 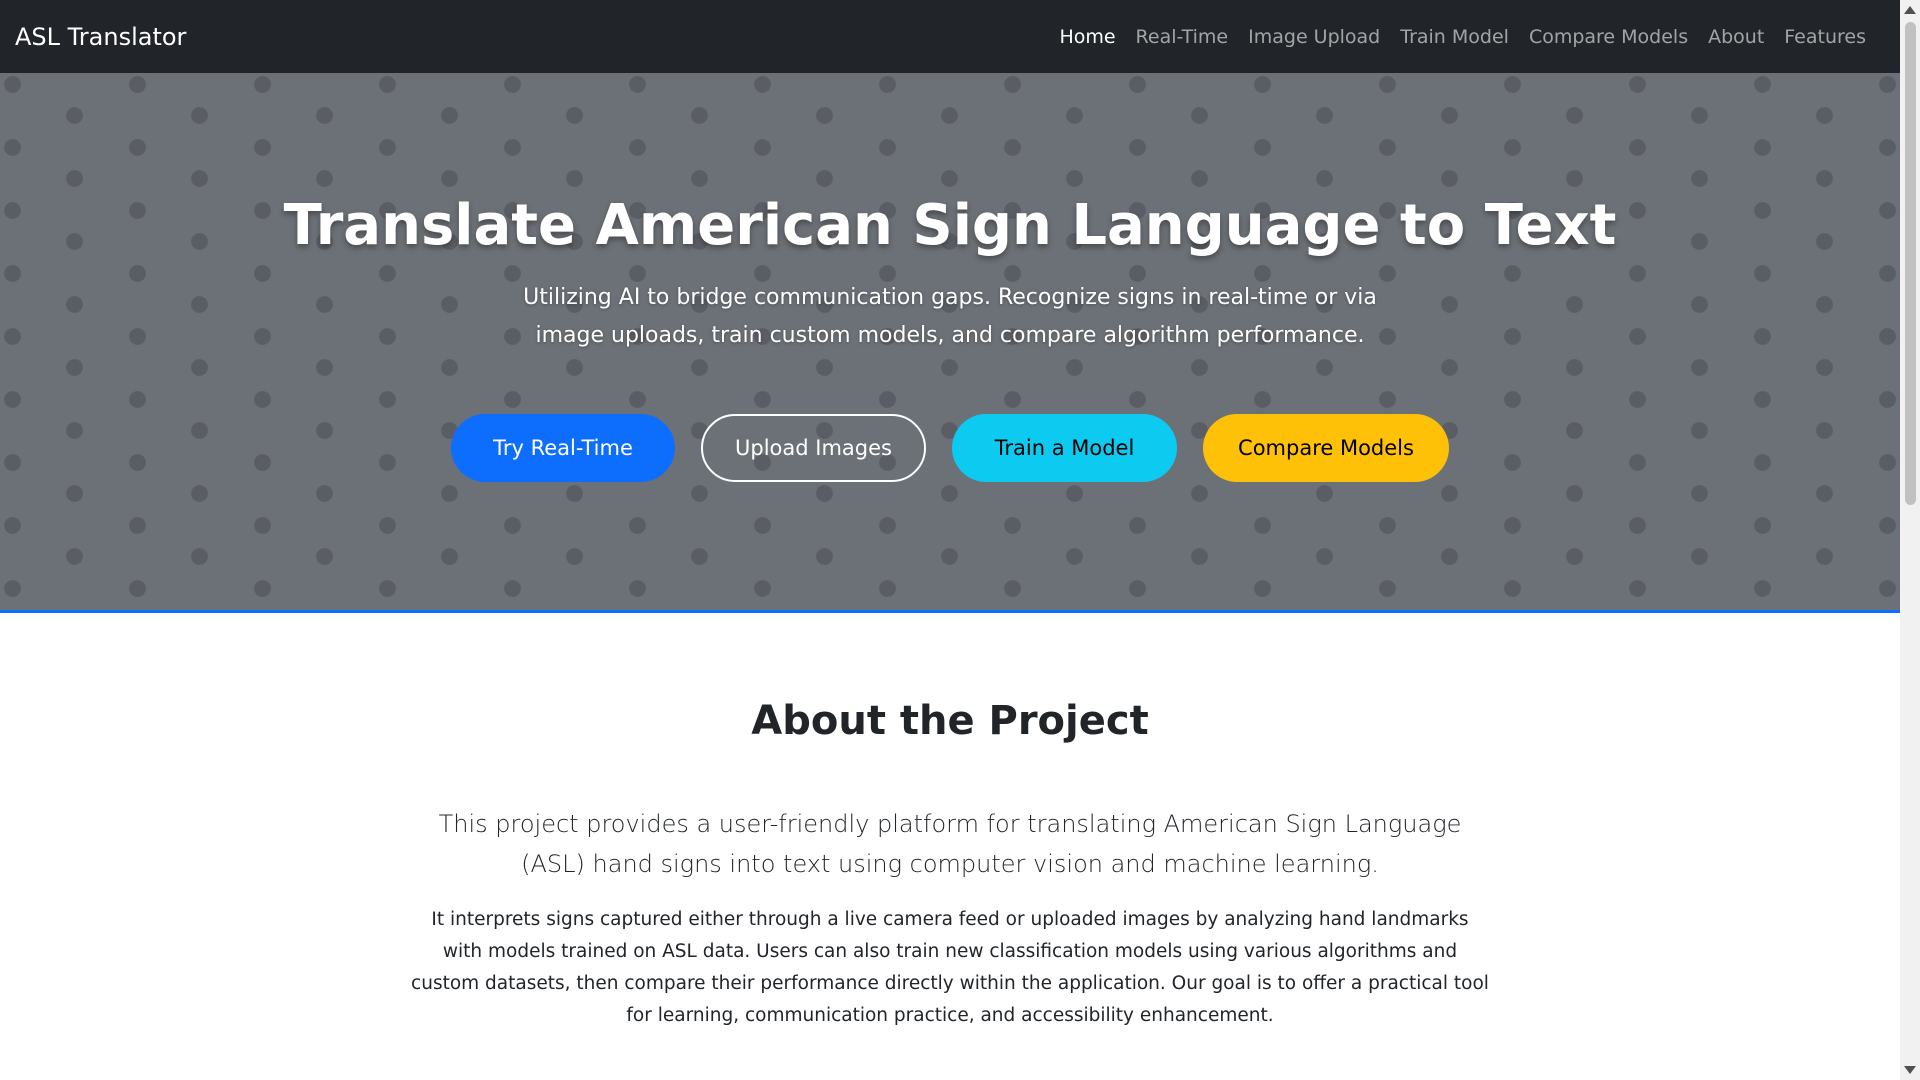 What do you see at coordinates (950, 225) in the screenshot?
I see `hero-title: Translate American Sign Language to Text` at bounding box center [950, 225].